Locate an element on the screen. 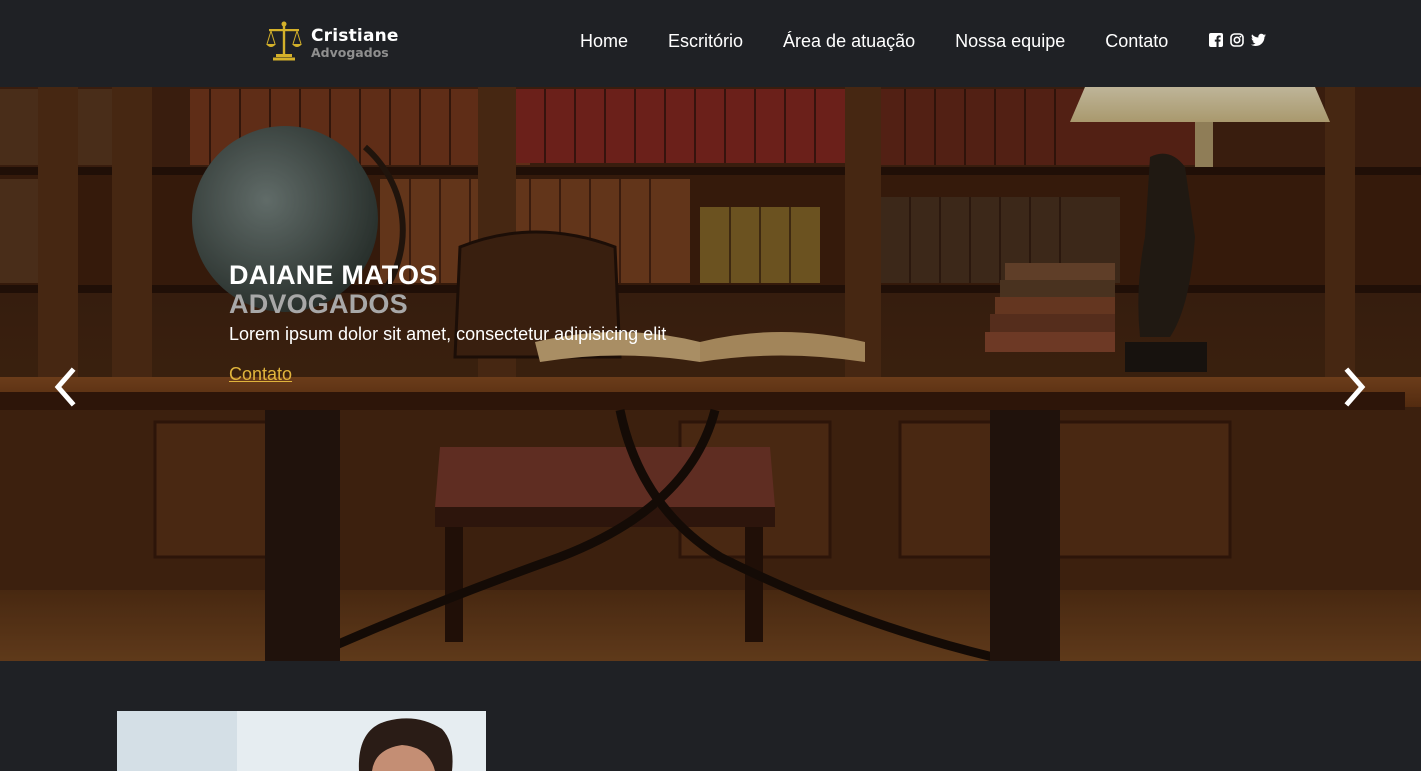 The image size is (1421, 771). chevron-left-icon is located at coordinates (65, 387).